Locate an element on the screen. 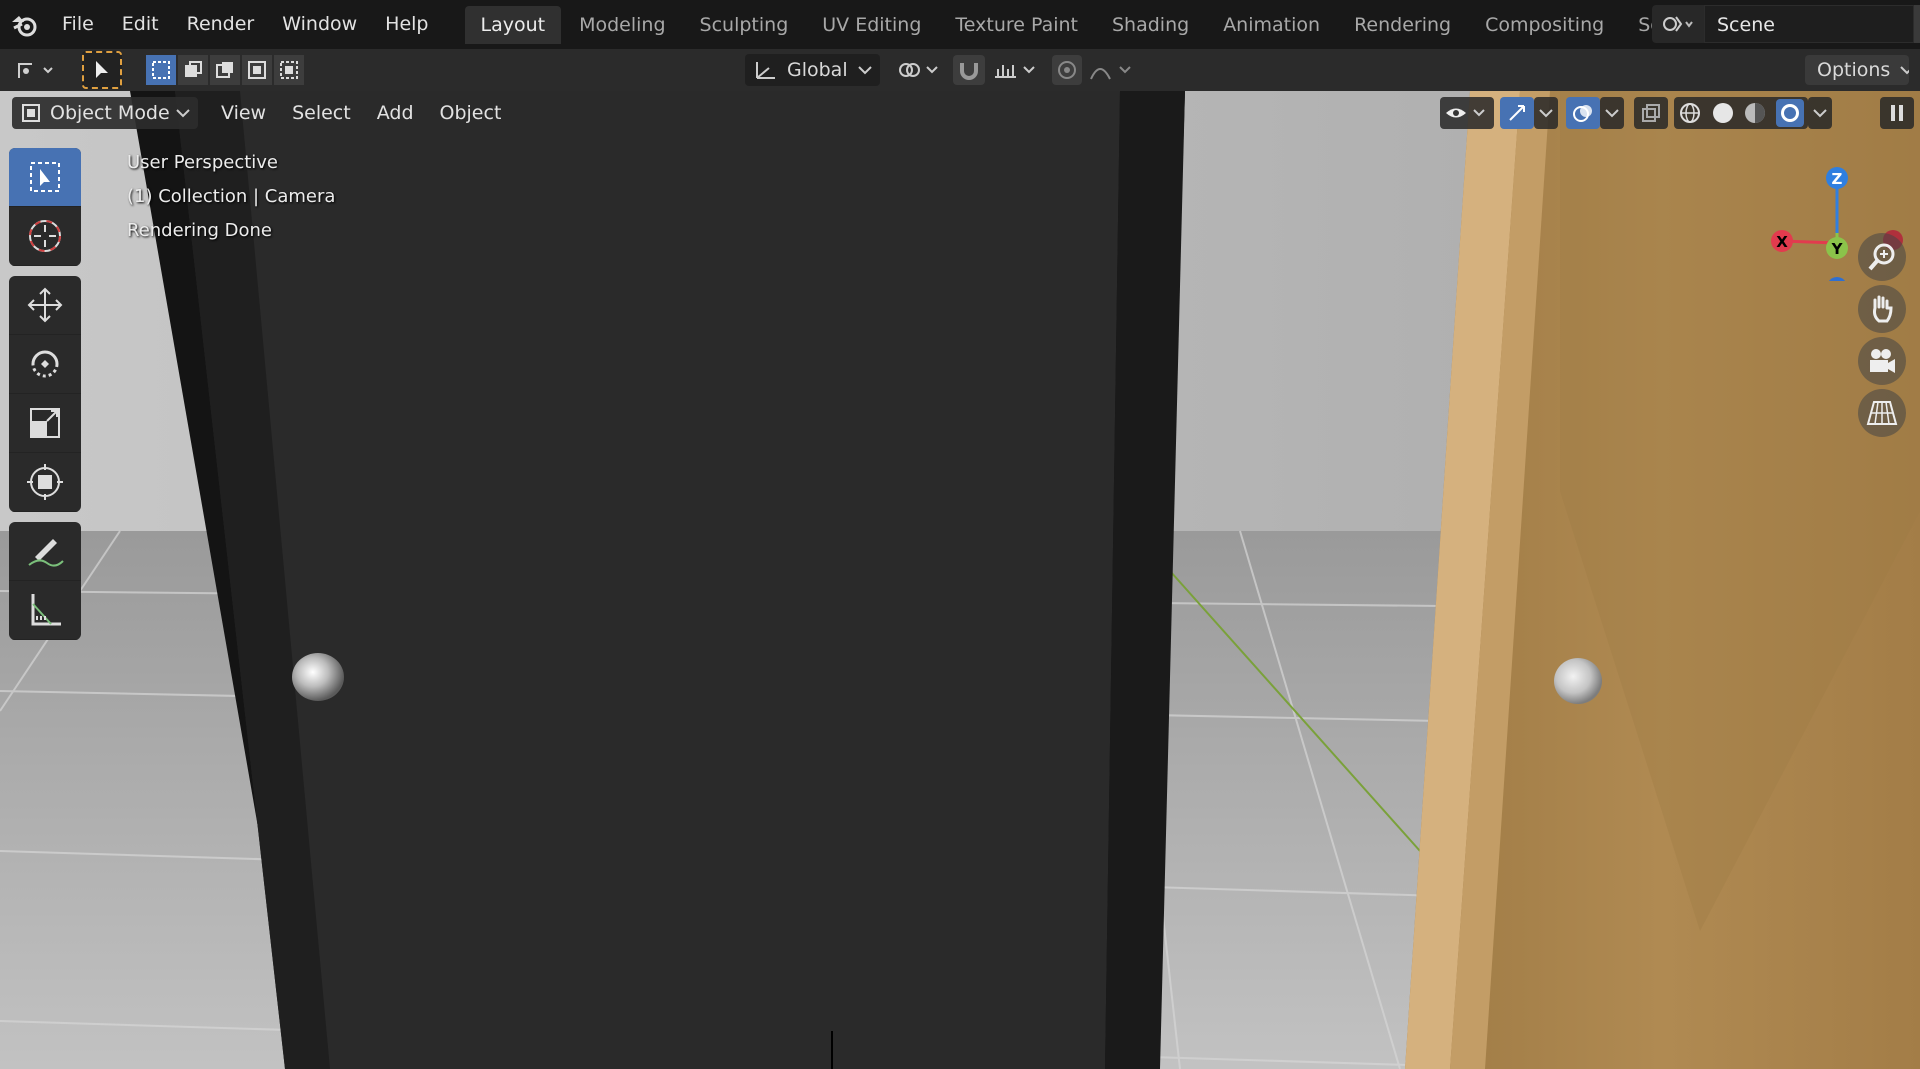 Image resolution: width=1920 pixels, height=1069 pixels. snap-target-dropdown is located at coordinates (1015, 70).